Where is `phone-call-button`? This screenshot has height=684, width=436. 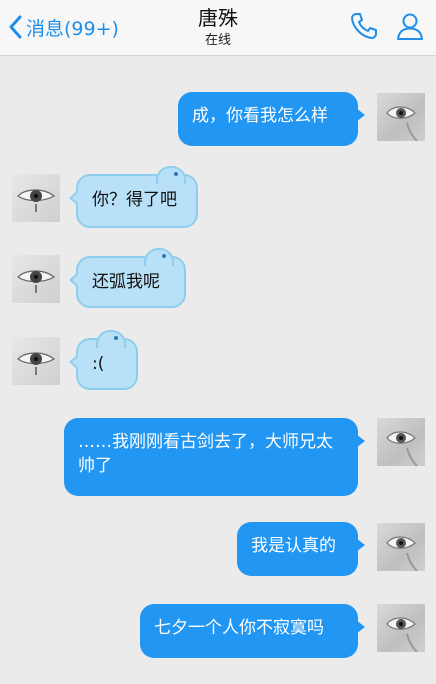
phone-call-button is located at coordinates (364, 26).